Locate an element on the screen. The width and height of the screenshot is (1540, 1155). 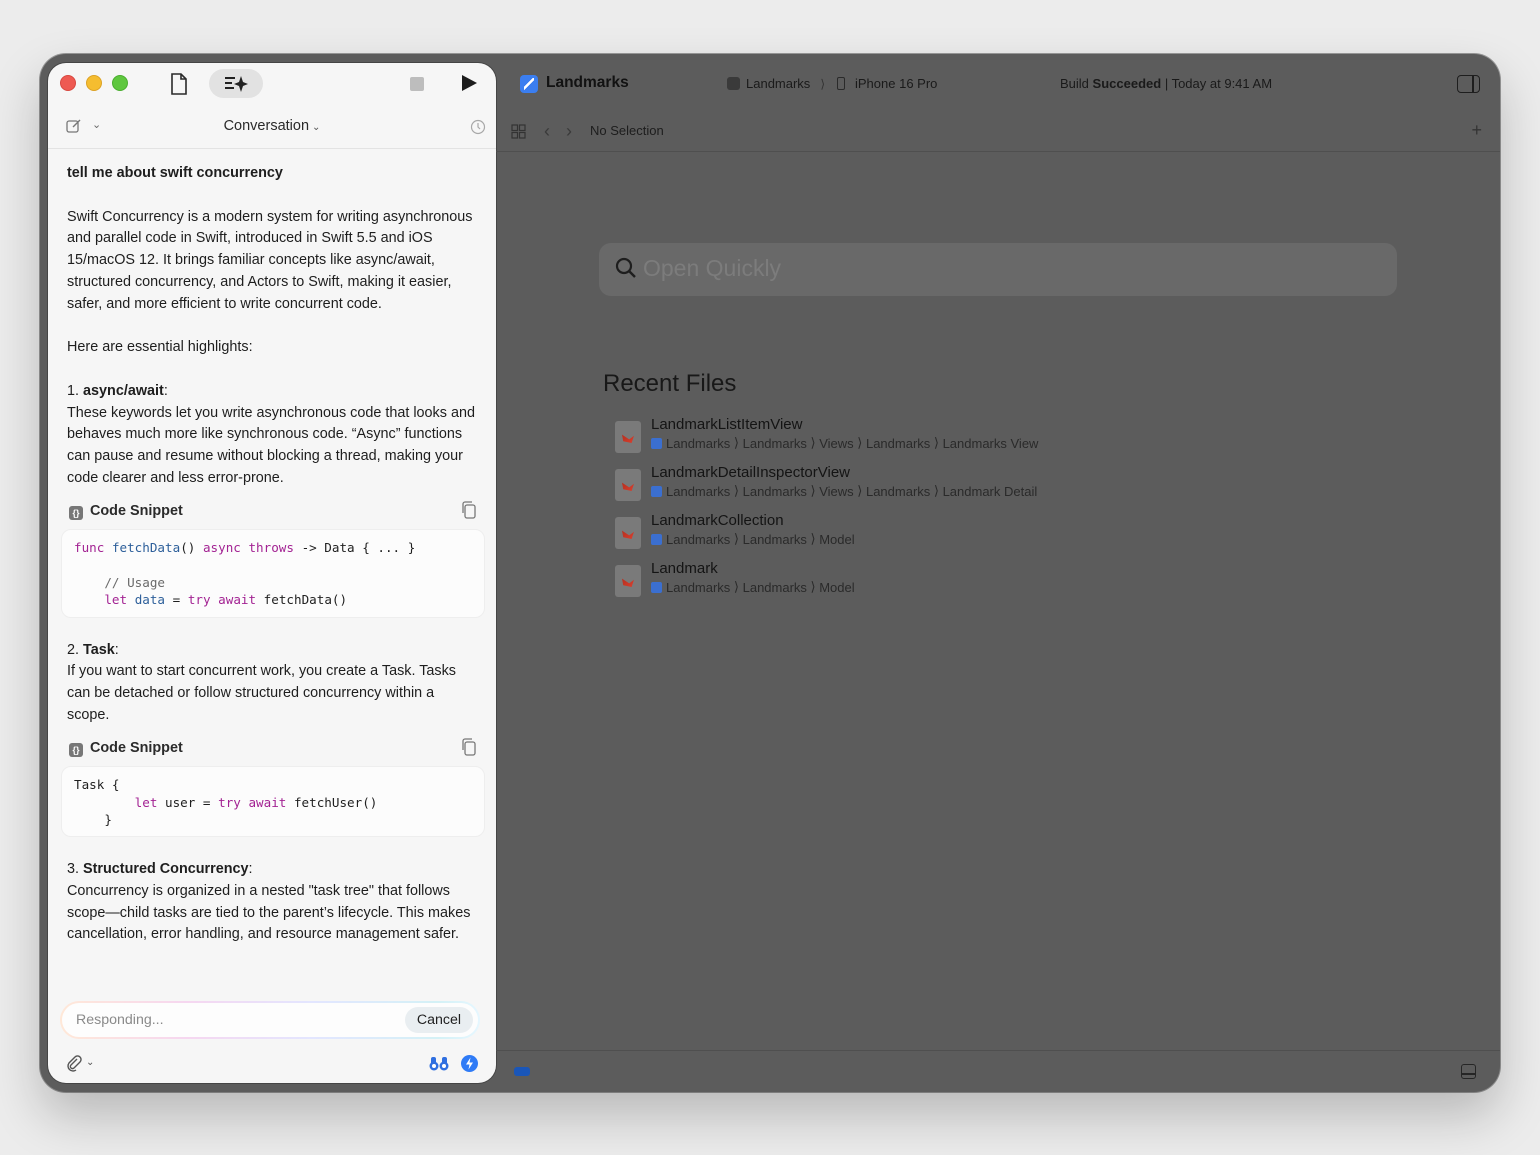
code-snippet-label: Code Snippet is located at coordinates (136, 511).